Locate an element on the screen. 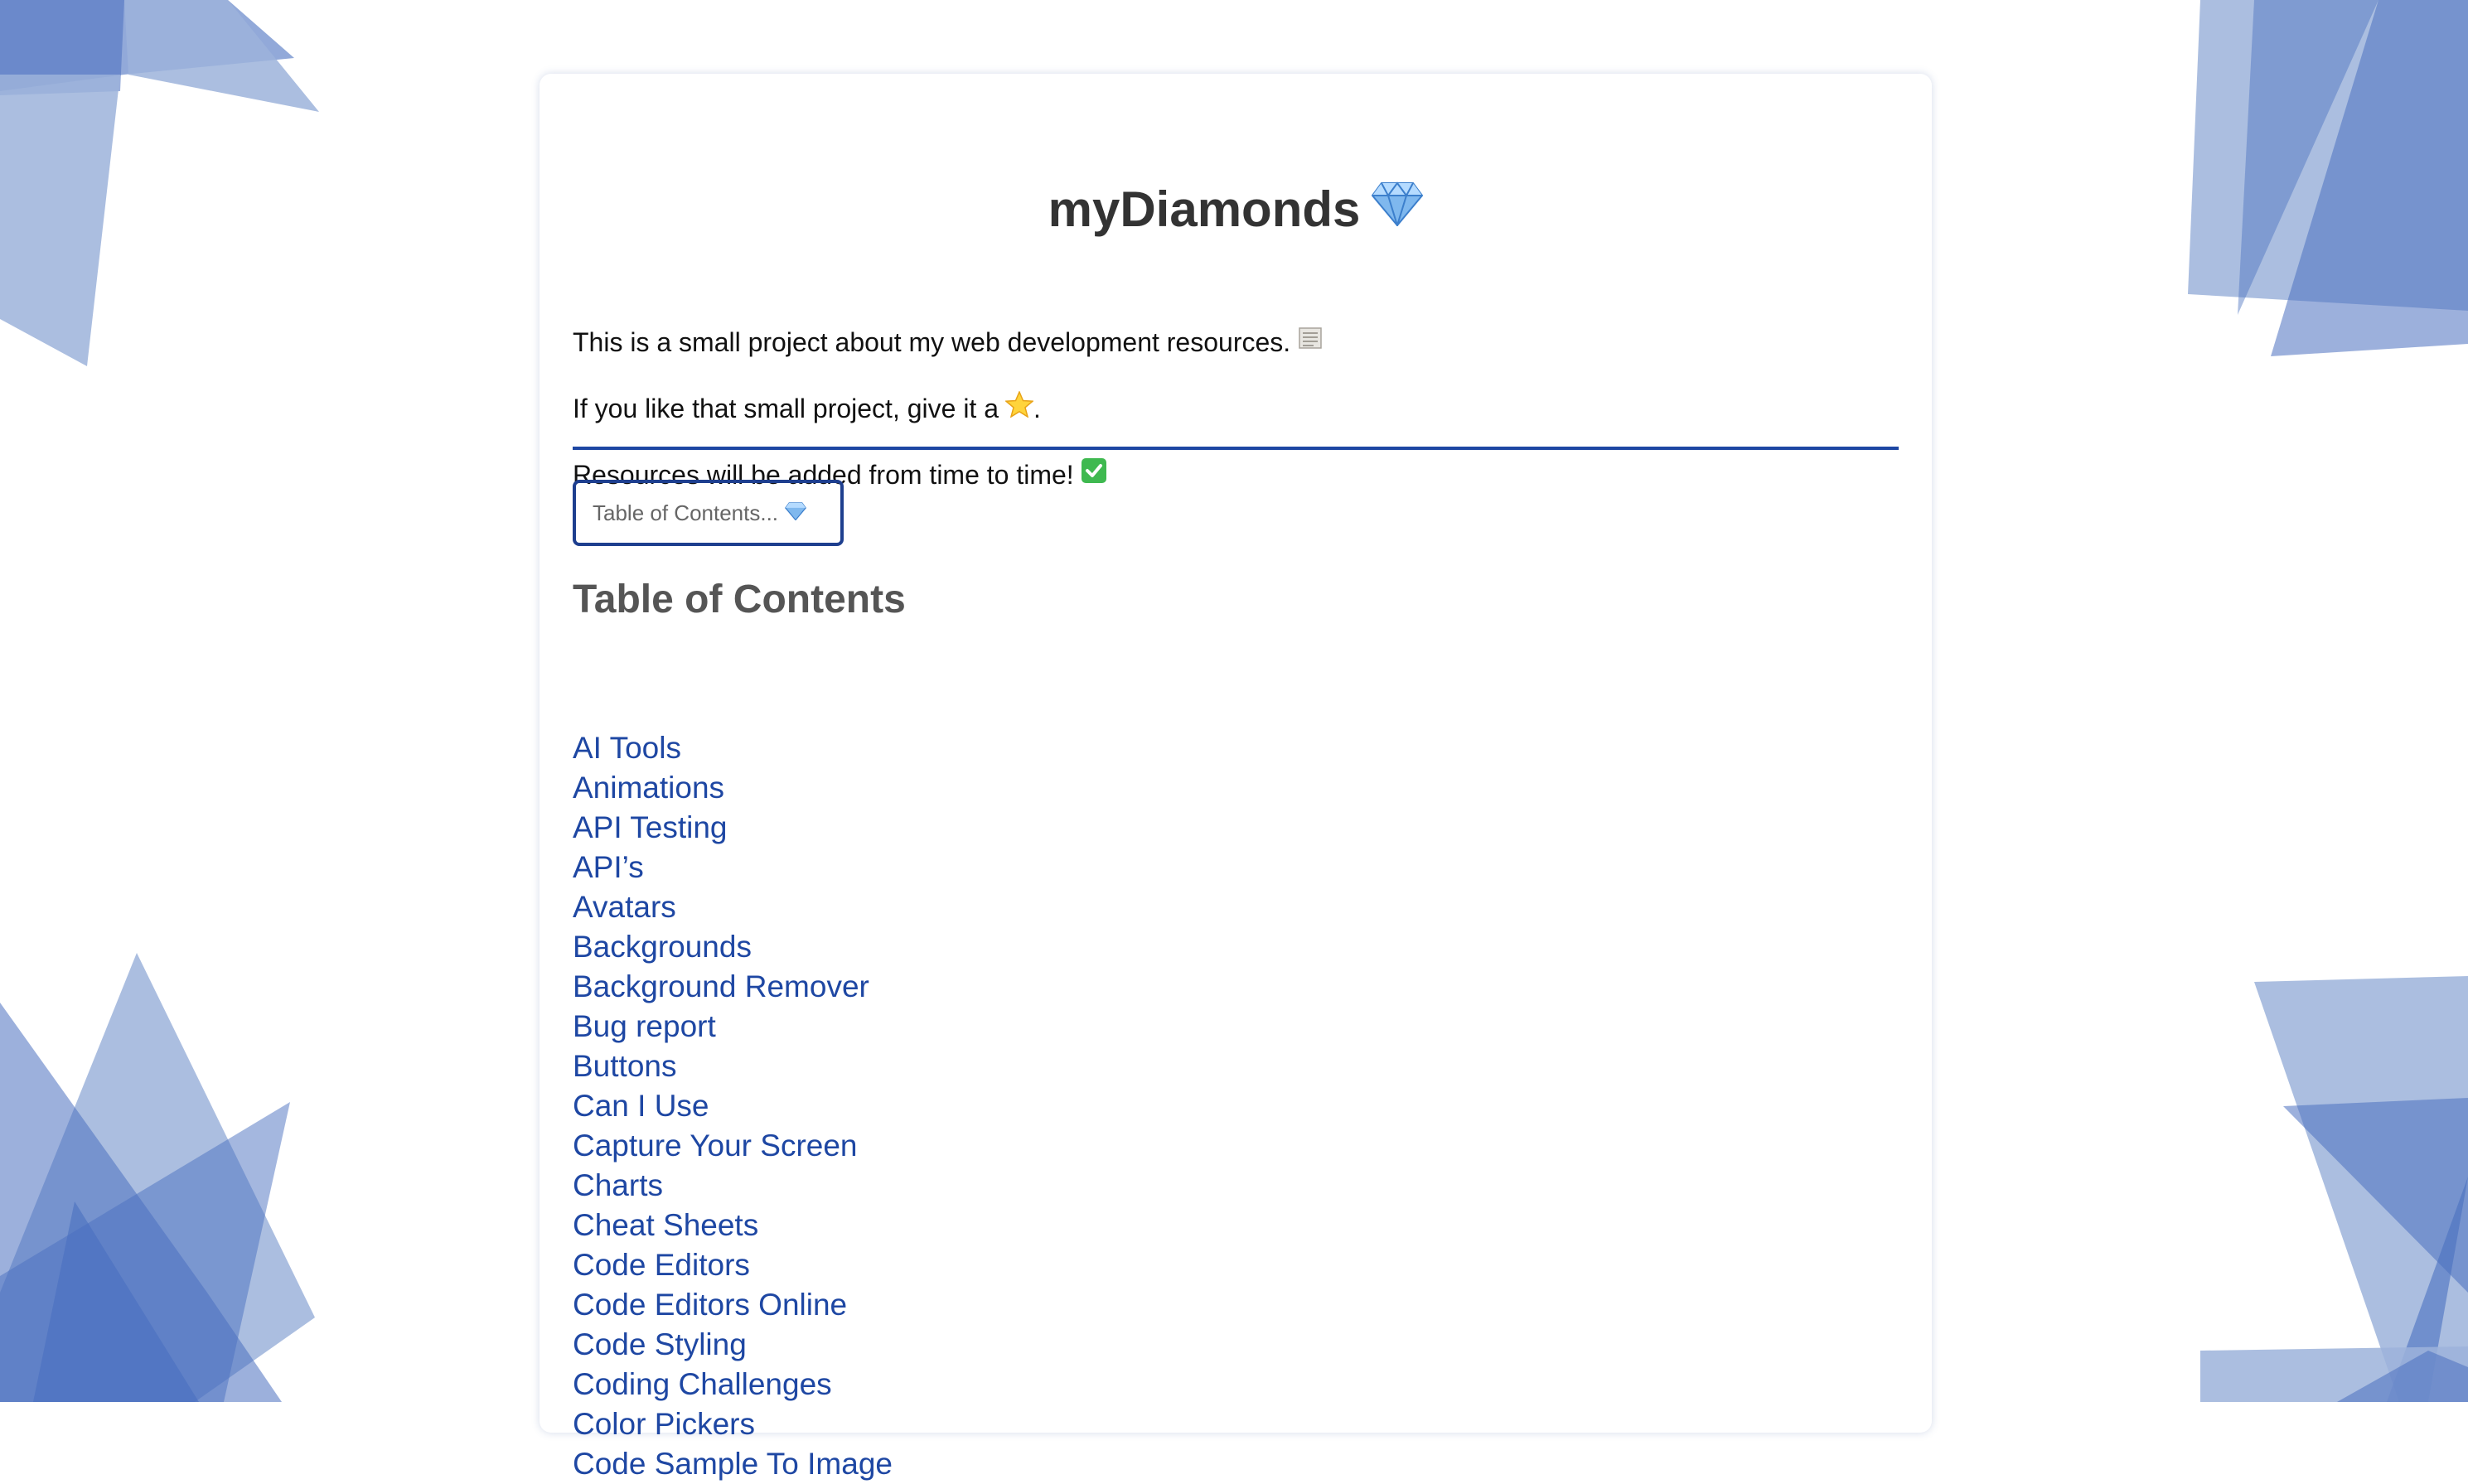 The height and width of the screenshot is (1484, 2468). list-item: Avatars is located at coordinates (733, 907).